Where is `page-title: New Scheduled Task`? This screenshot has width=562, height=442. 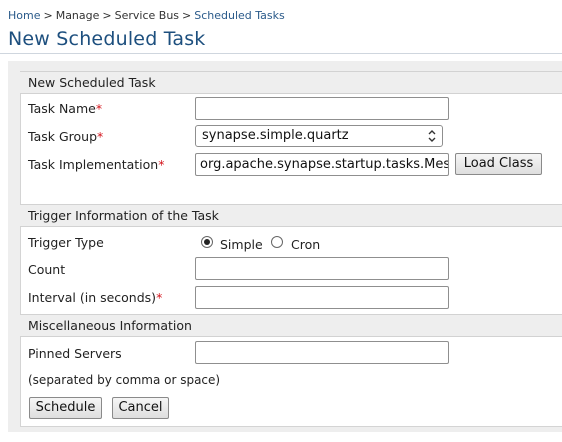
page-title: New Scheduled Task is located at coordinates (107, 39).